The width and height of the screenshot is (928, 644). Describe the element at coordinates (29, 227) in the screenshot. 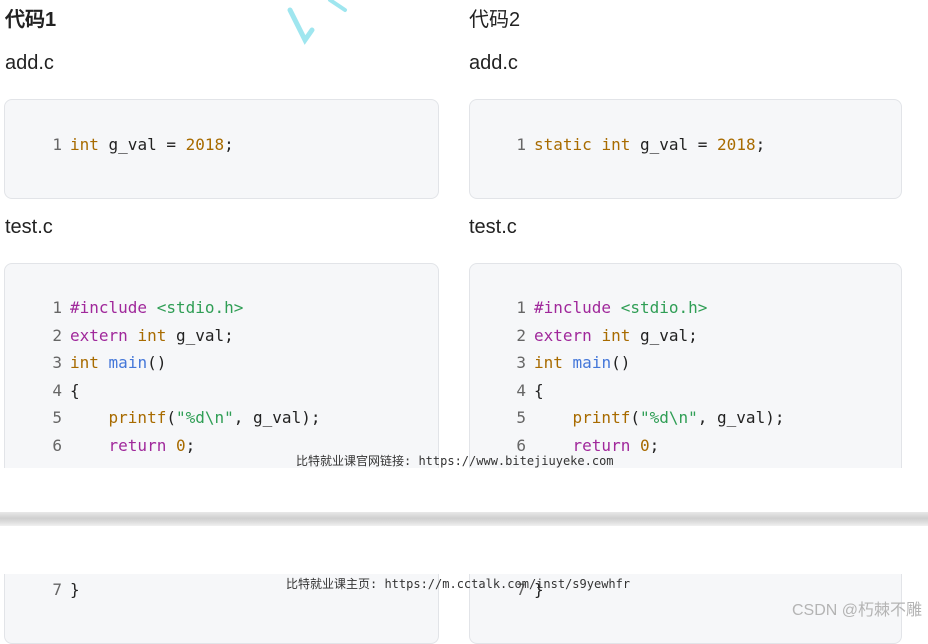

I see `column-1-test-label: test.c` at that location.